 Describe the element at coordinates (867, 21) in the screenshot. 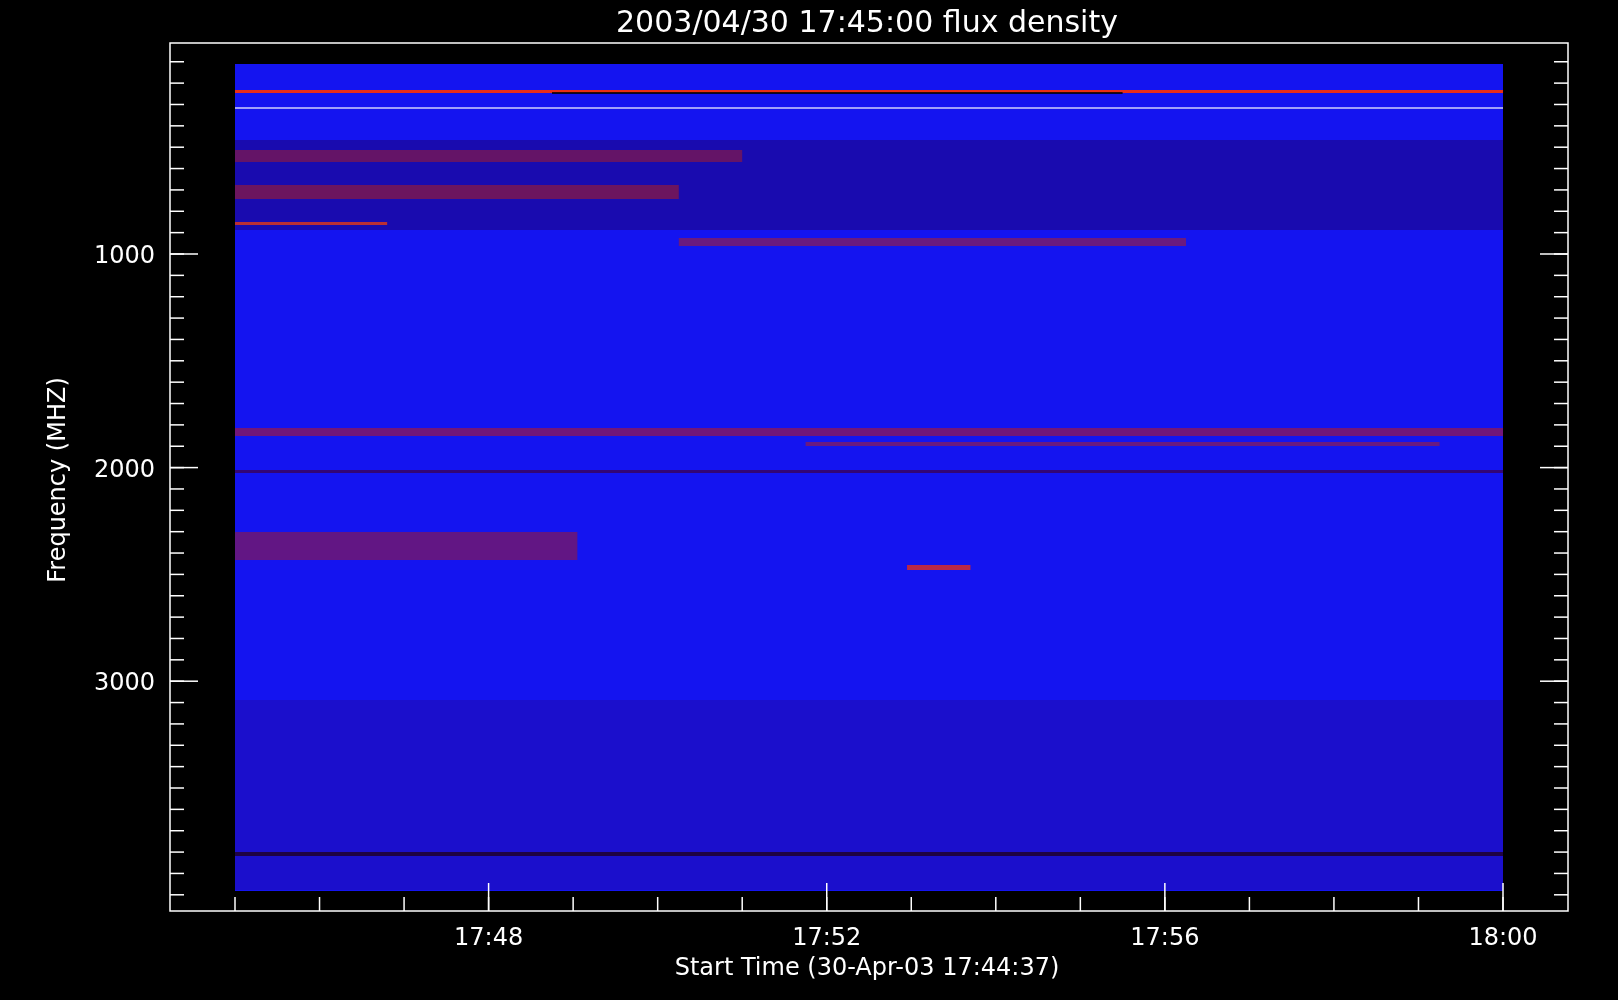

I see `chart-title: 2003/04/30 17:45:00 flux density` at that location.